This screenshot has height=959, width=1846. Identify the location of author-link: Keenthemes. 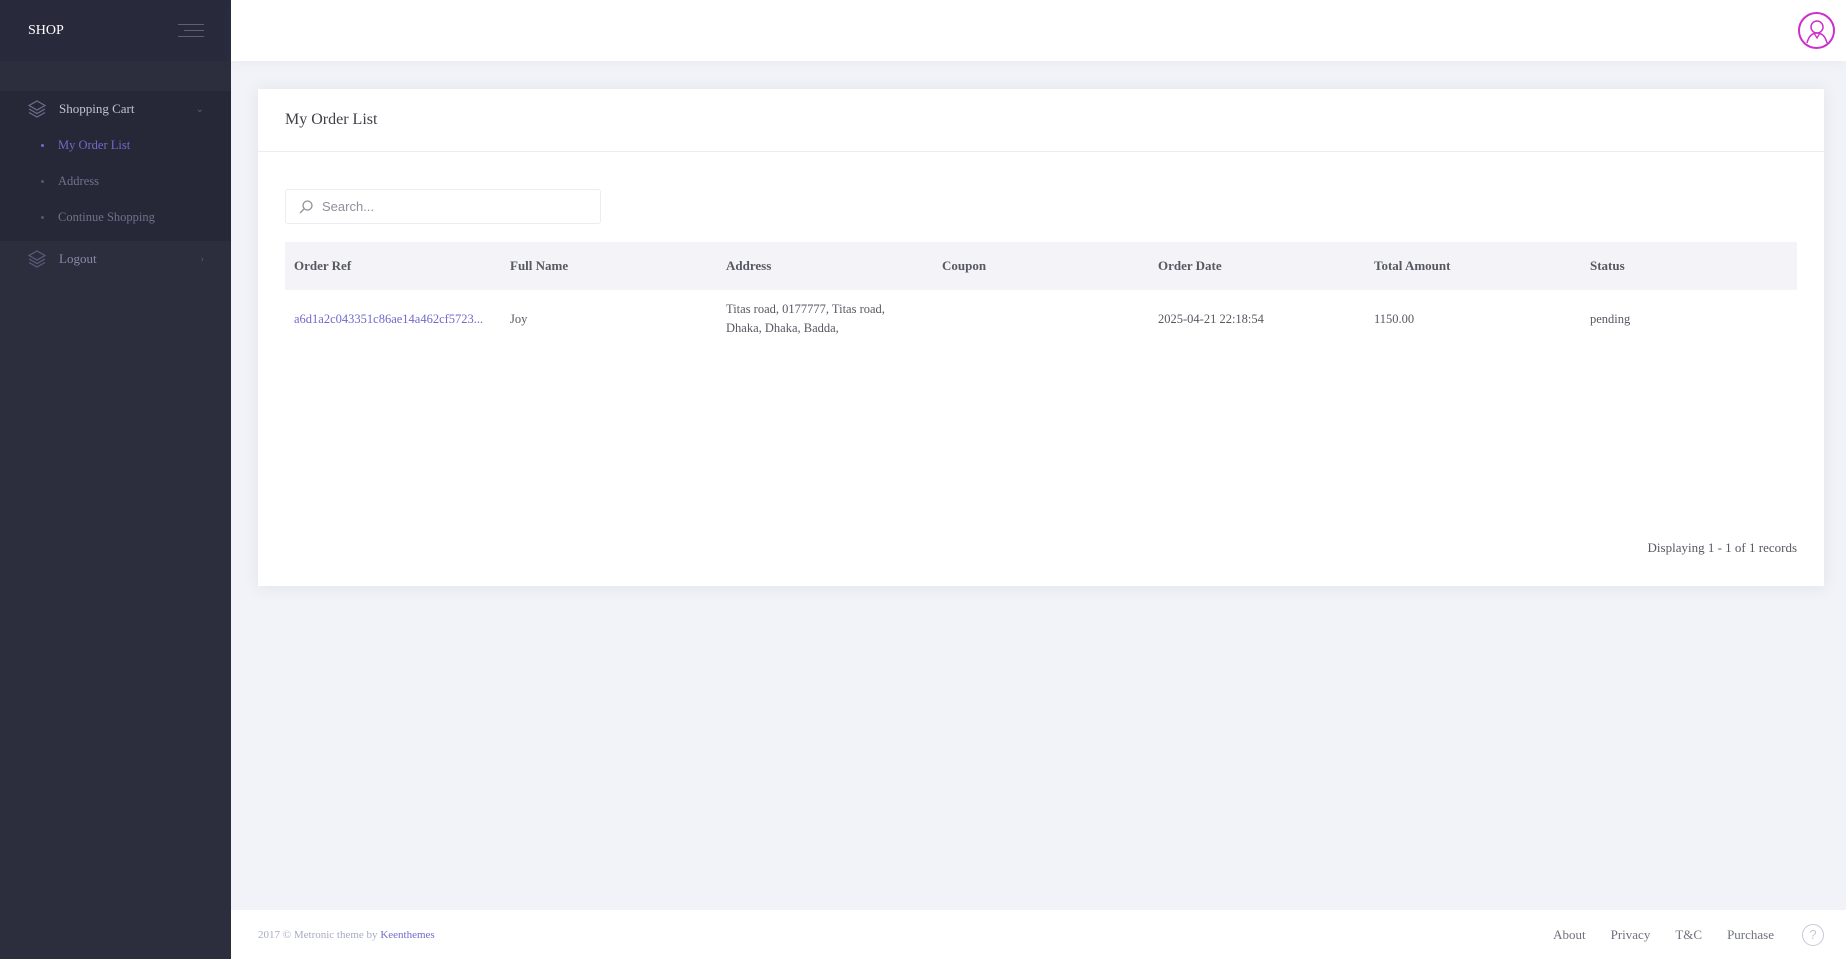
(407, 935).